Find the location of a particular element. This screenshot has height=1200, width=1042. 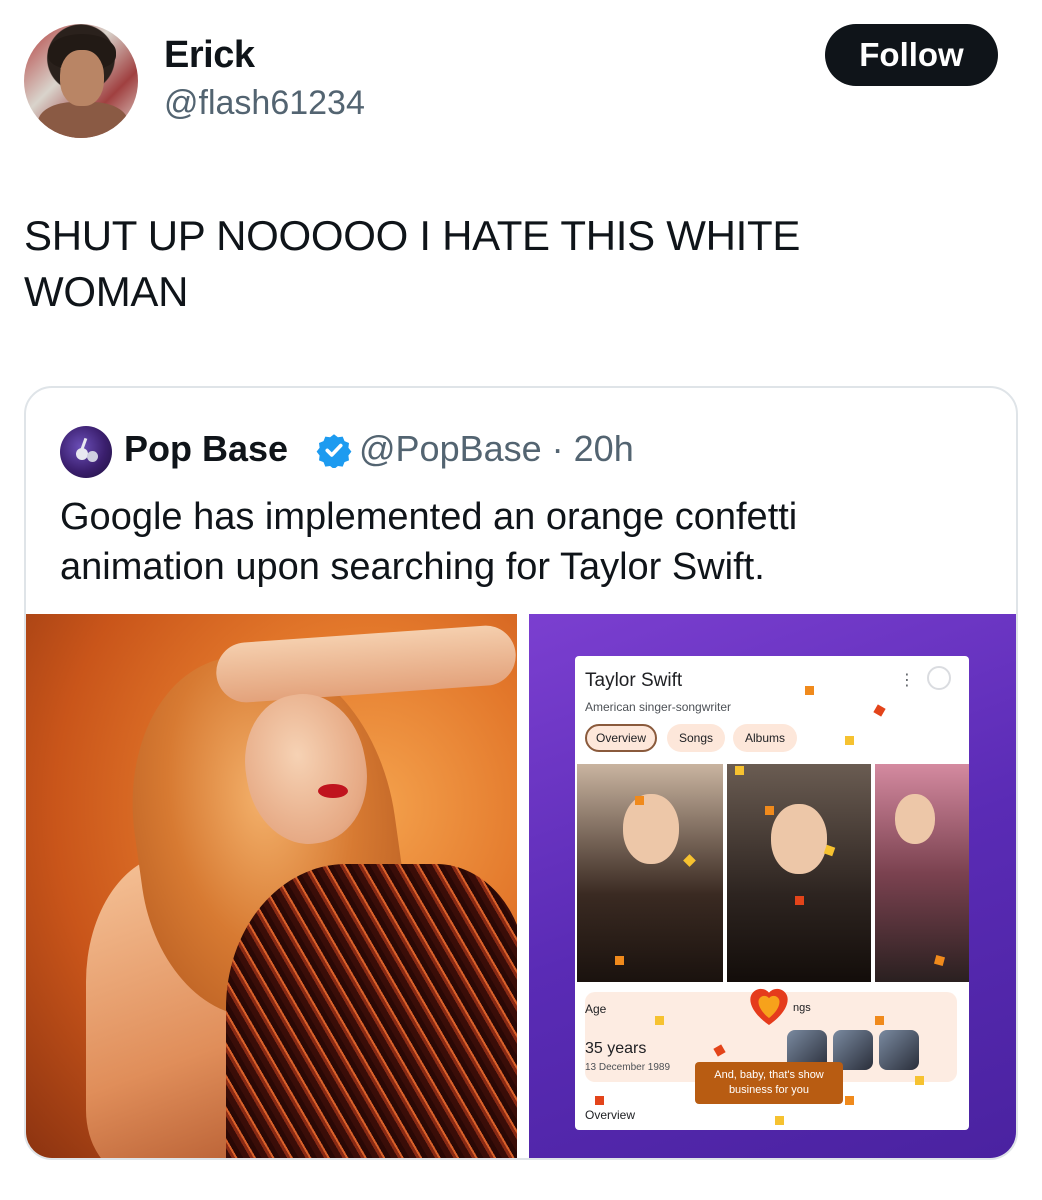

author-handle: @flash61234 is located at coordinates (264, 103).